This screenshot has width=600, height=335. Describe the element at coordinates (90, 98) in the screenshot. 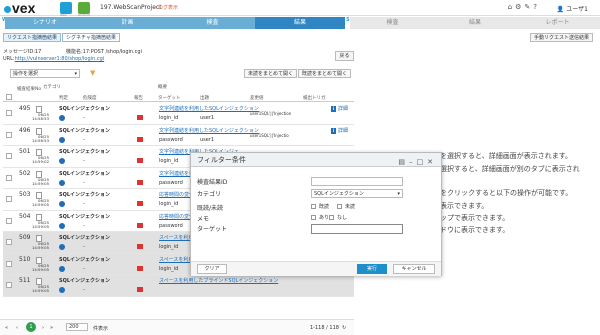

I see `header-risk: 危険度` at that location.